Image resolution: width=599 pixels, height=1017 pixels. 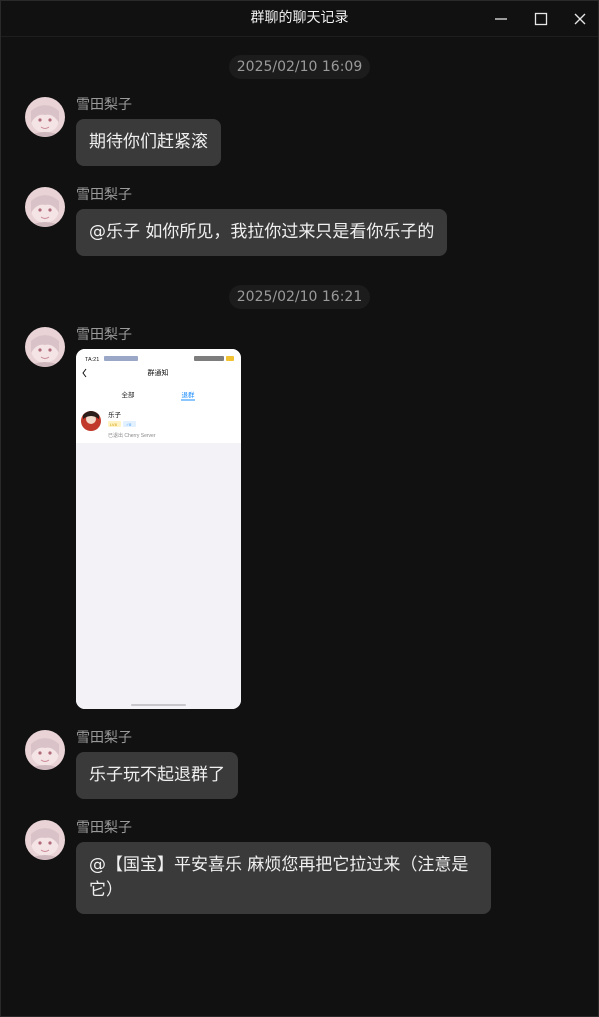 What do you see at coordinates (148, 142) in the screenshot?
I see `message-bubble: 期待你们赶紧滚` at bounding box center [148, 142].